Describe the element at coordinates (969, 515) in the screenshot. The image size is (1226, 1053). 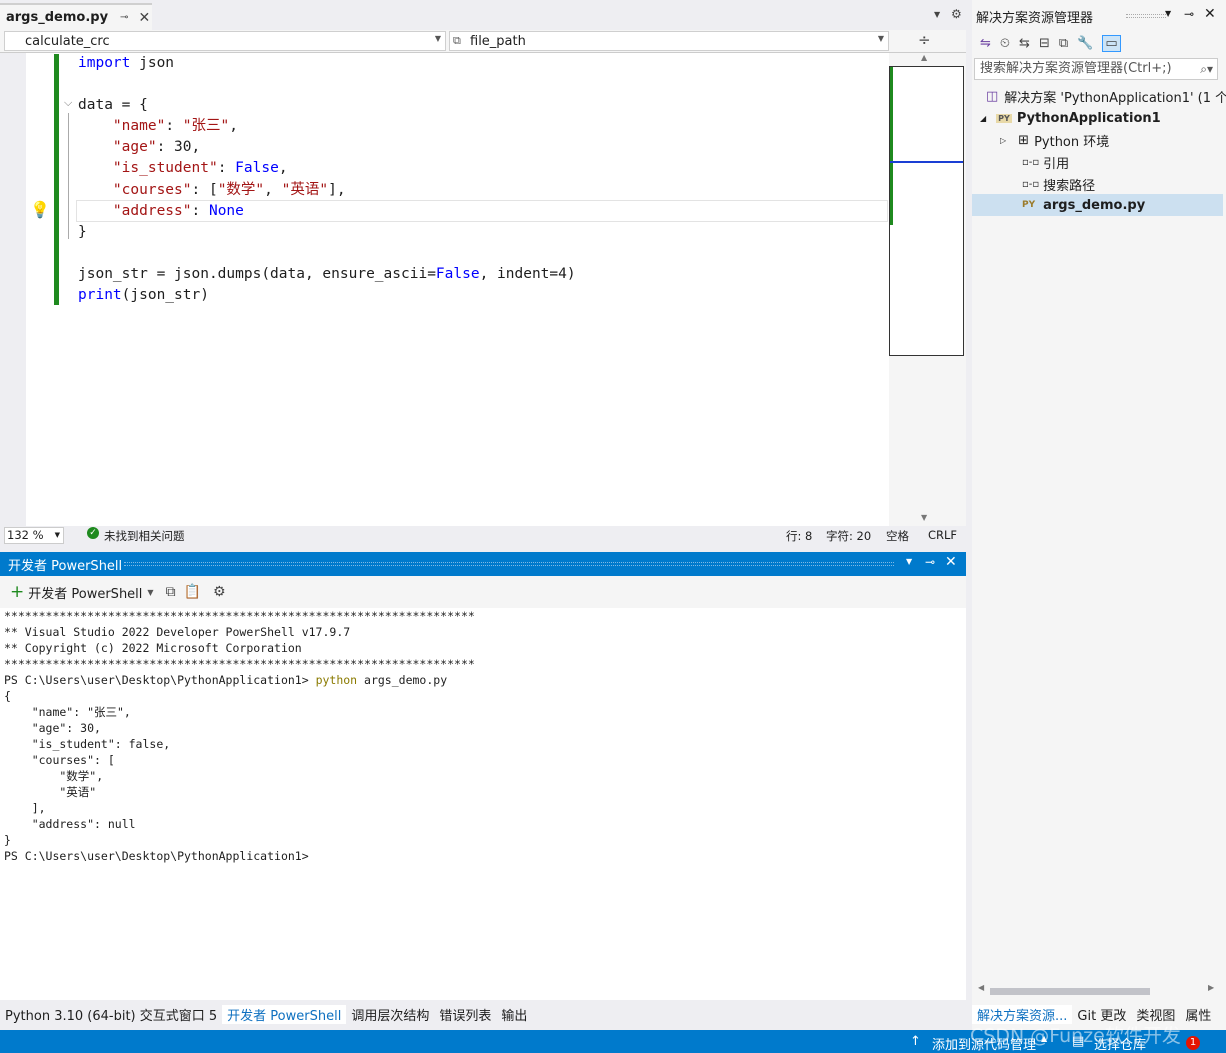
I see `splitter` at that location.